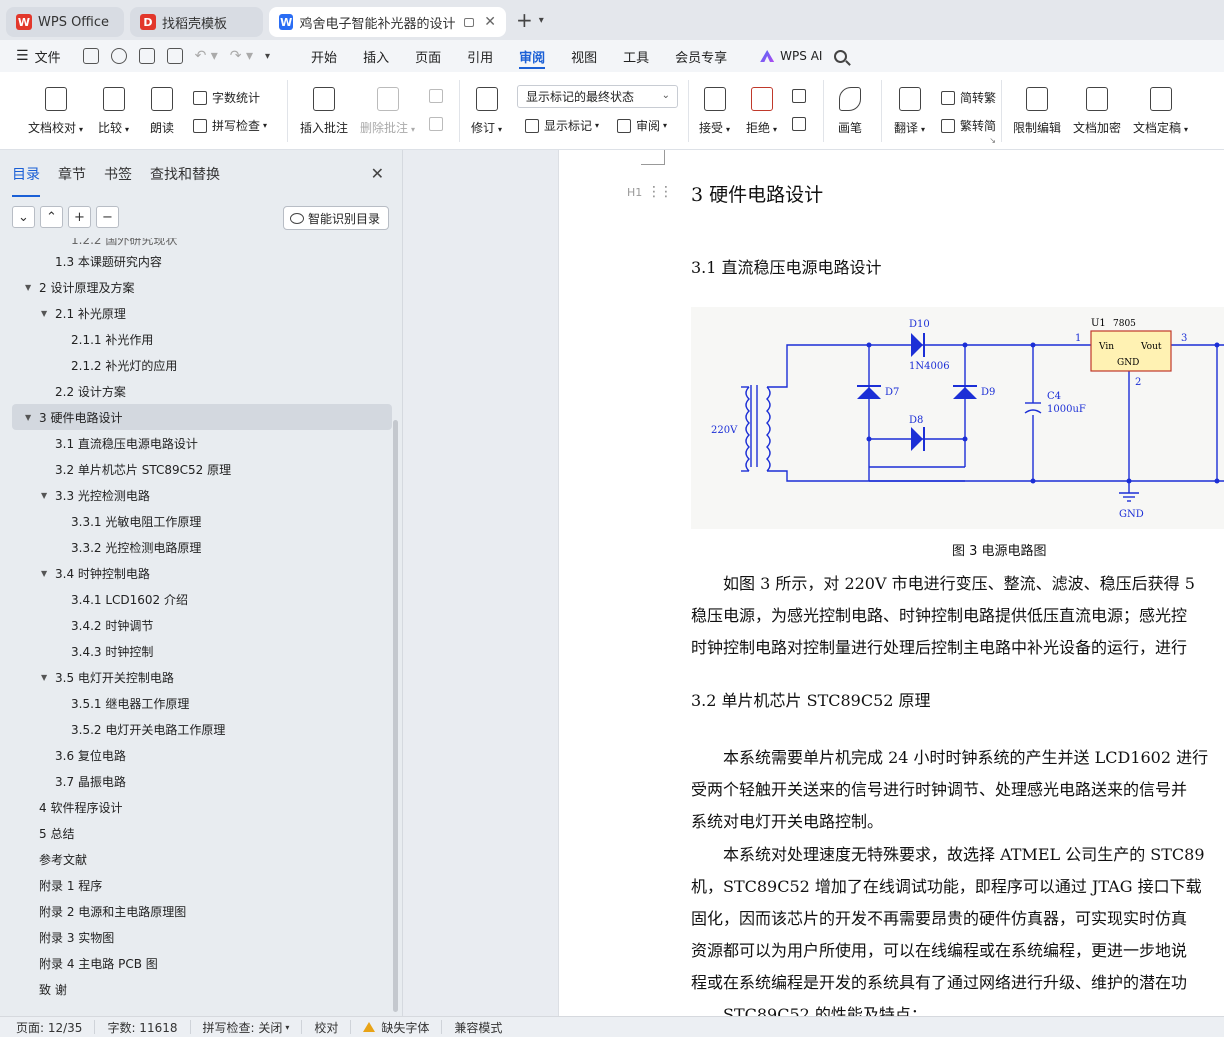 The width and height of the screenshot is (1224, 1037). Describe the element at coordinates (162, 111) in the screenshot. I see `read-aloud-button: 朗读` at that location.